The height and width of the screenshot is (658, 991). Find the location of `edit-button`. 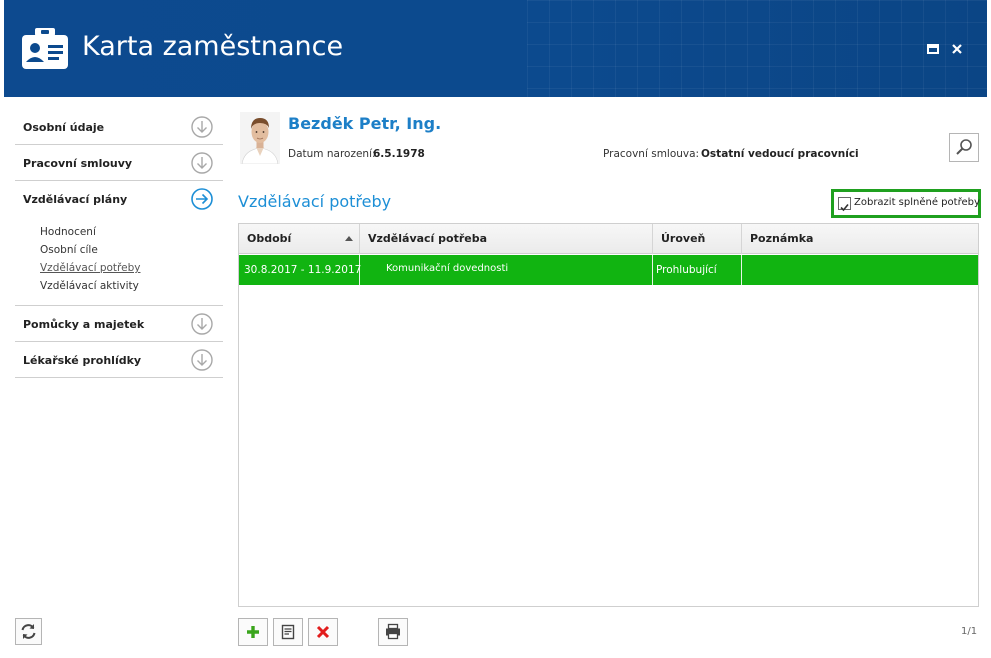

edit-button is located at coordinates (288, 632).